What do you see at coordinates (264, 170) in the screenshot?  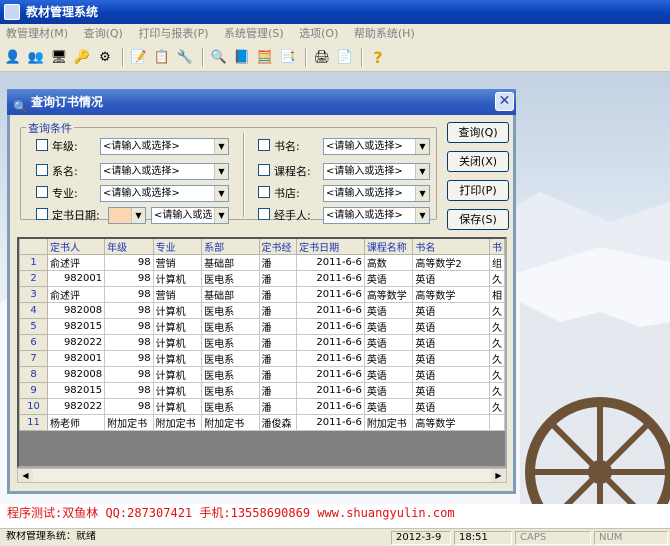 I see `course-name-checkbox` at bounding box center [264, 170].